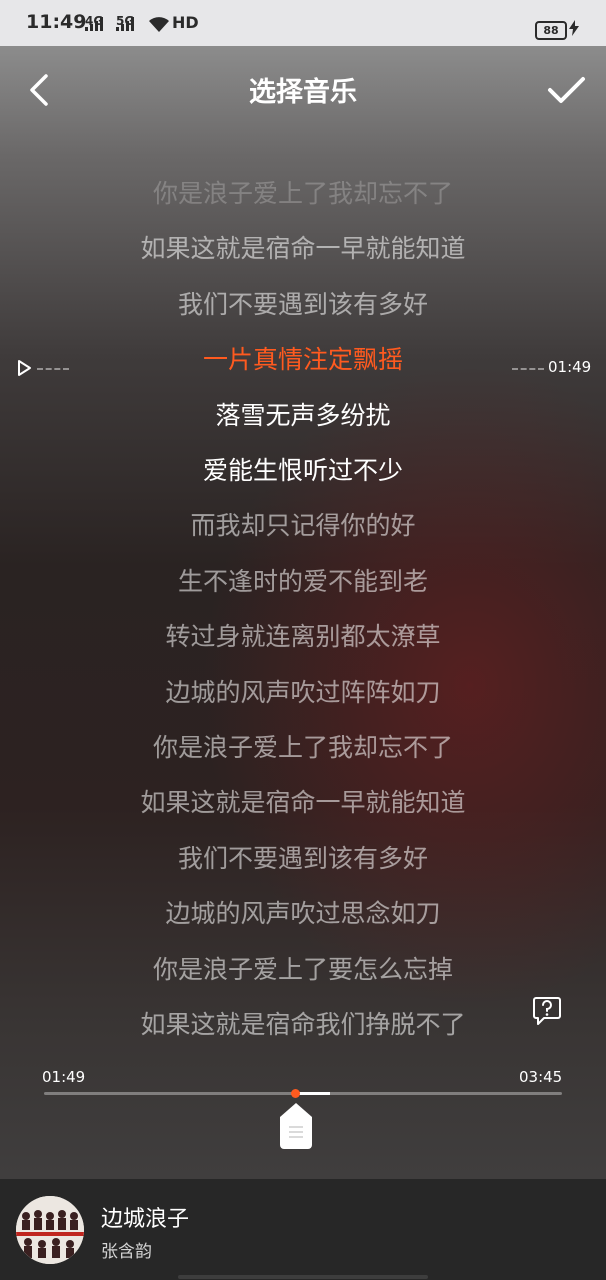 This screenshot has width=606, height=1280. Describe the element at coordinates (303, 1277) in the screenshot. I see `home-indicator` at that location.